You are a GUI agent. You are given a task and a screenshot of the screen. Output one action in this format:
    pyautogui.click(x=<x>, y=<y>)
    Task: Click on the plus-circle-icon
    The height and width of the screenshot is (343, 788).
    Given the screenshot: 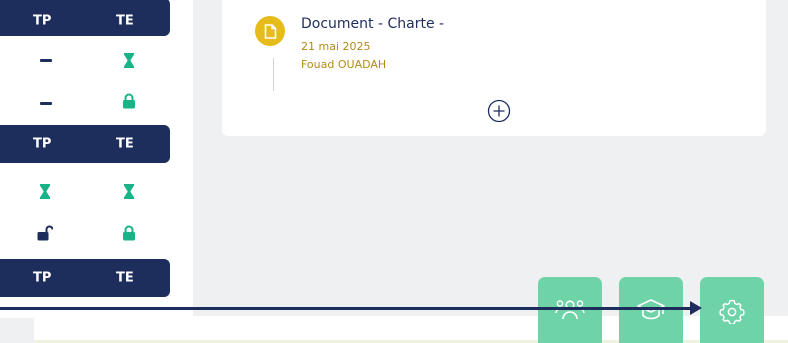 What is the action you would take?
    pyautogui.click(x=499, y=111)
    